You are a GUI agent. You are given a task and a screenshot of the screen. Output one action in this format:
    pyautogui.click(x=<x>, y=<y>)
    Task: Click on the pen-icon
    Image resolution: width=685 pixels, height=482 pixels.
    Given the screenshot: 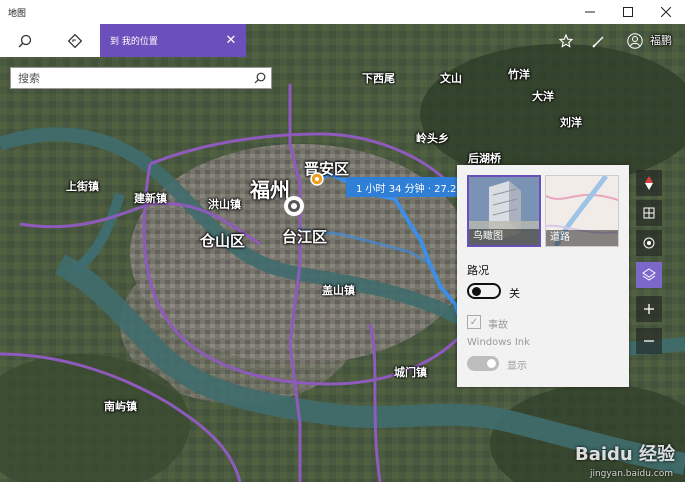 What is the action you would take?
    pyautogui.click(x=598, y=42)
    